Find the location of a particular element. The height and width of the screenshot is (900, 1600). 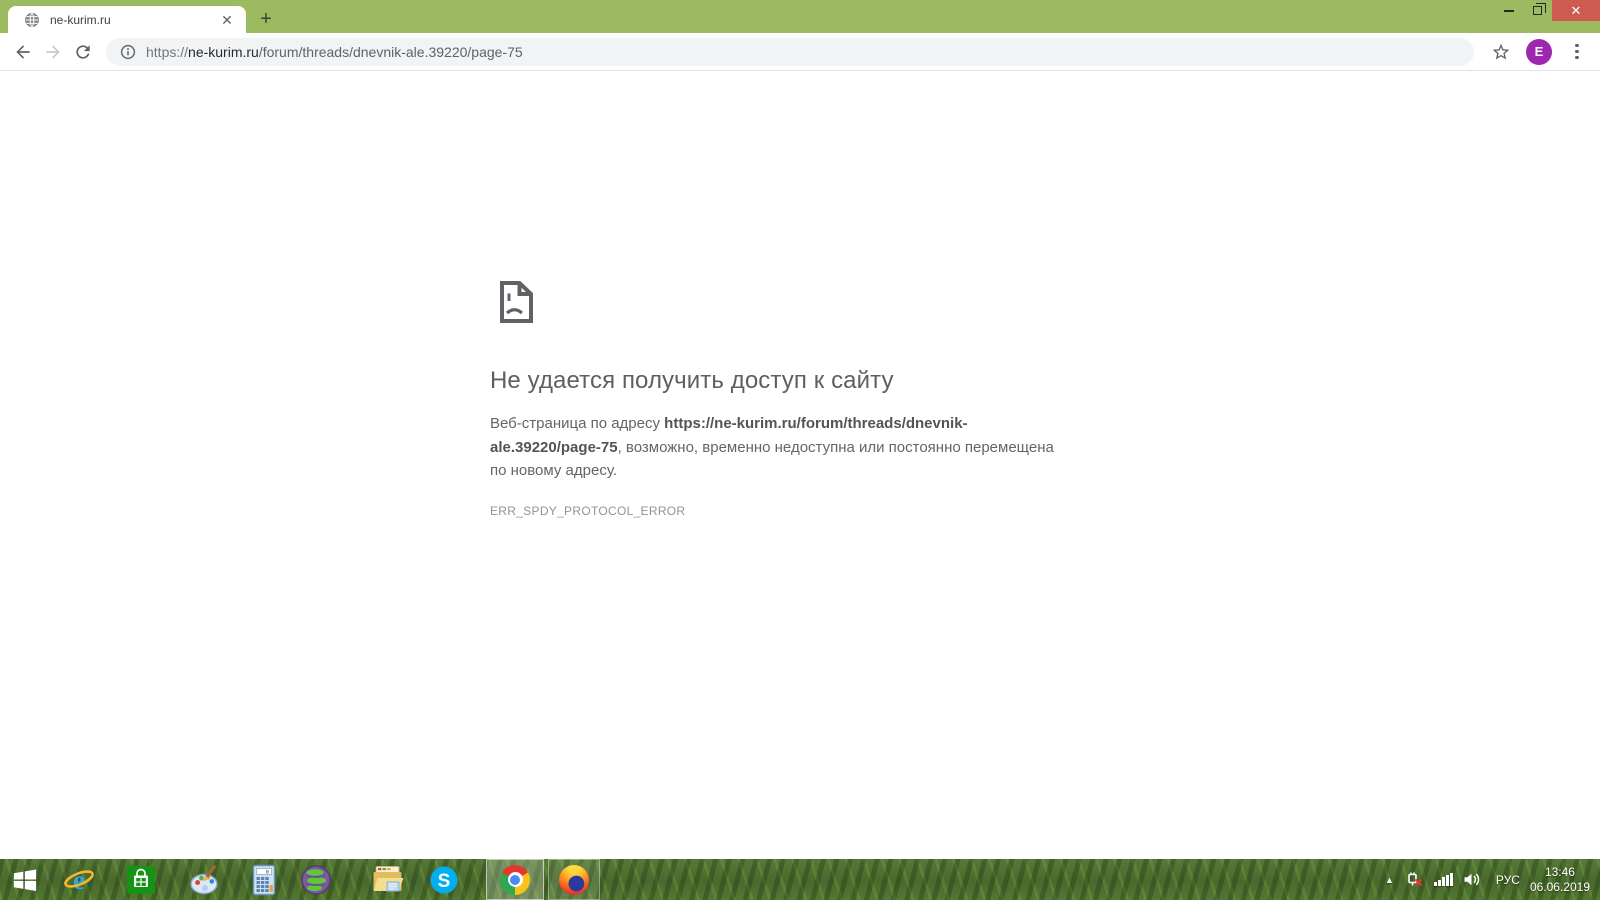

star-icon is located at coordinates (1501, 51).